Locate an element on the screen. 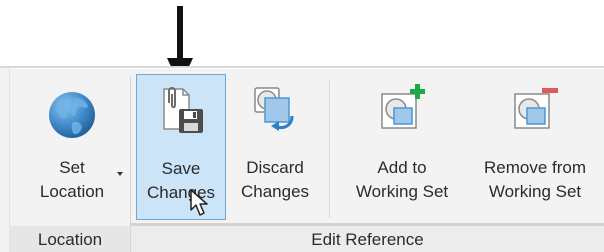  save-changes-button: Save Changes is located at coordinates (181, 147).